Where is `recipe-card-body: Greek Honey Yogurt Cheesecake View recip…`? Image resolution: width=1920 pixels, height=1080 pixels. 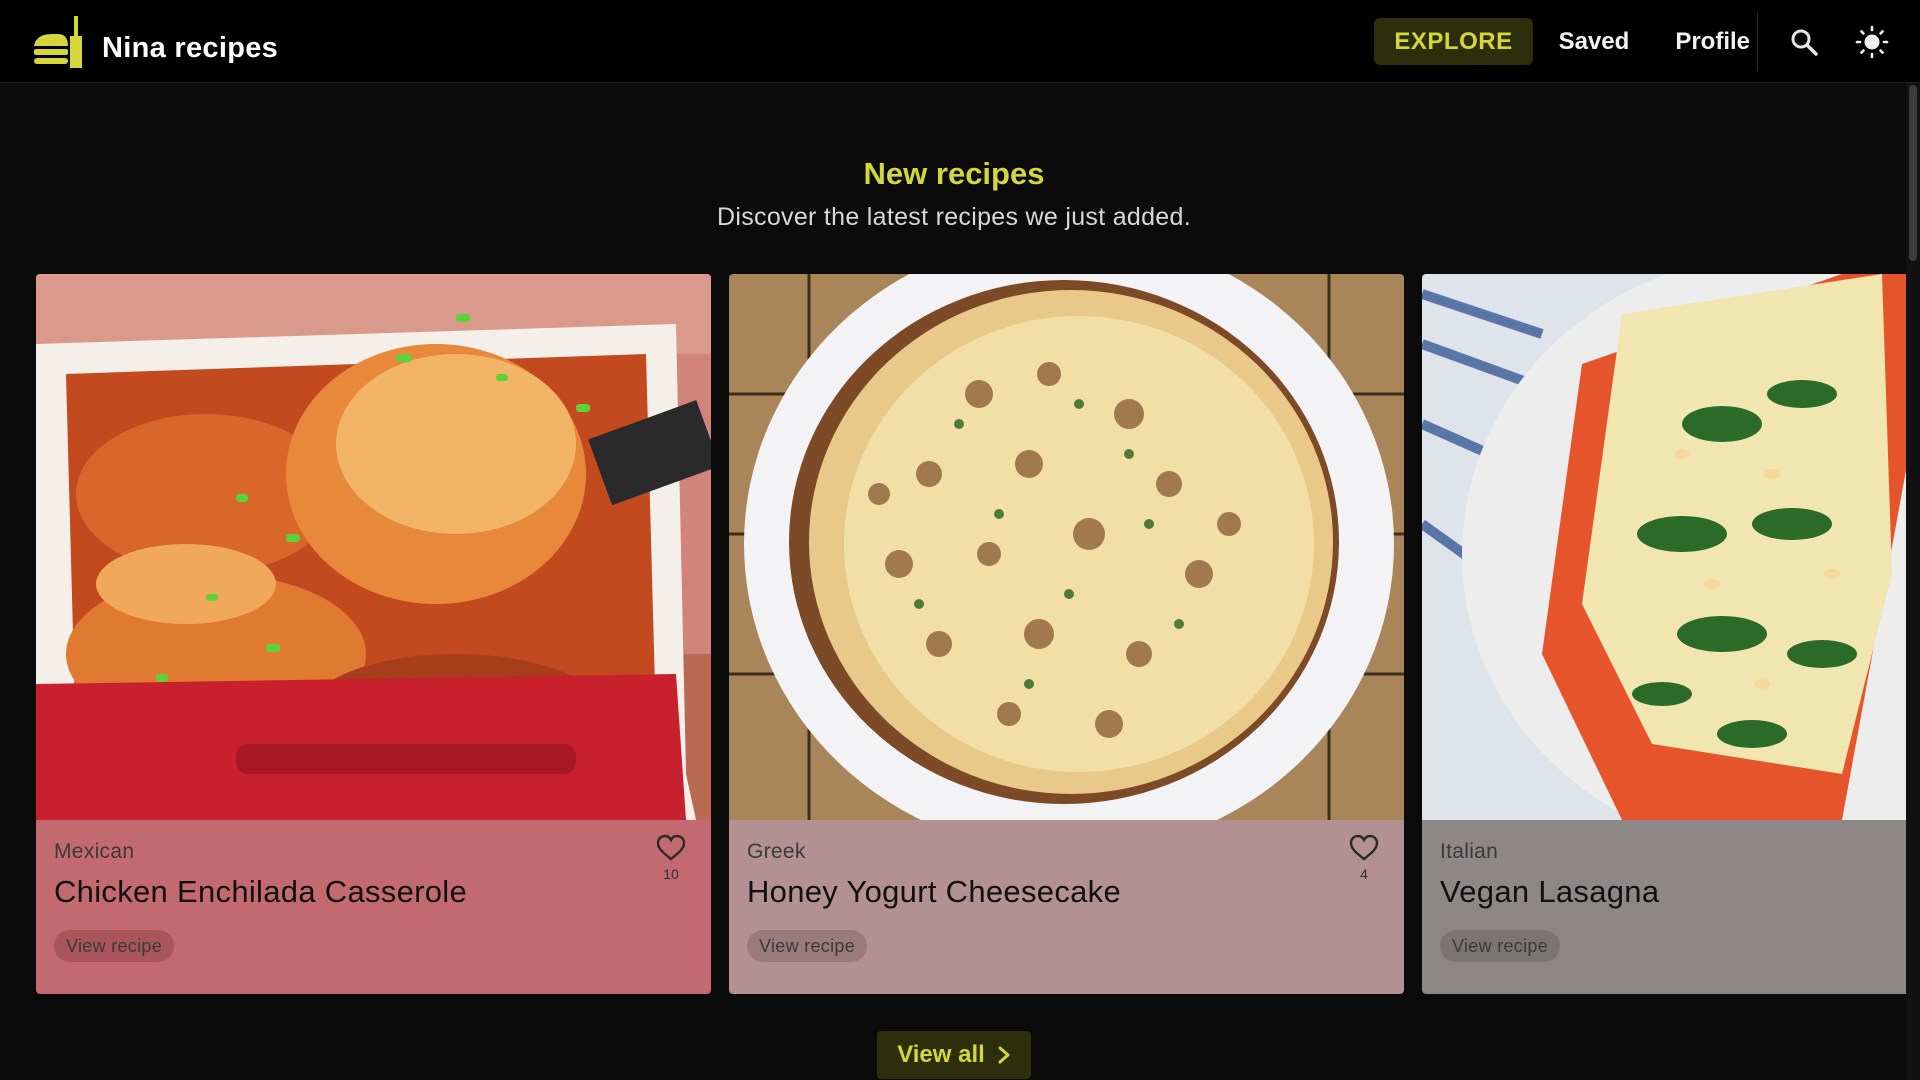 recipe-card-body: Greek Honey Yogurt Cheesecake View recip… is located at coordinates (1066, 907).